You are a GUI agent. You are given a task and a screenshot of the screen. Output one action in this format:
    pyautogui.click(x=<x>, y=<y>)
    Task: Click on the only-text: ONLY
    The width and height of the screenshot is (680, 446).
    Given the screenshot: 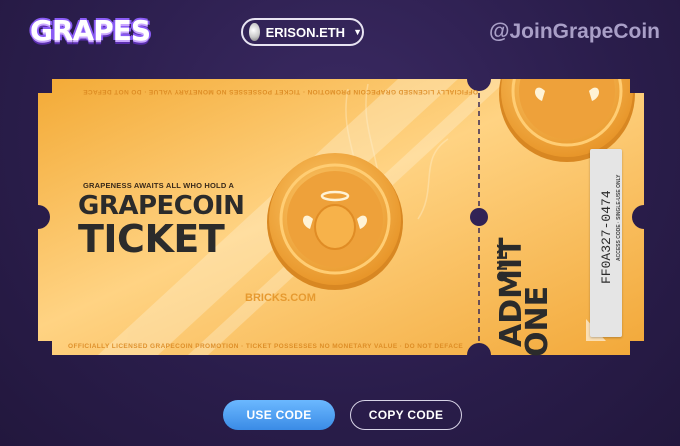 What is the action you would take?
    pyautogui.click(x=503, y=263)
    